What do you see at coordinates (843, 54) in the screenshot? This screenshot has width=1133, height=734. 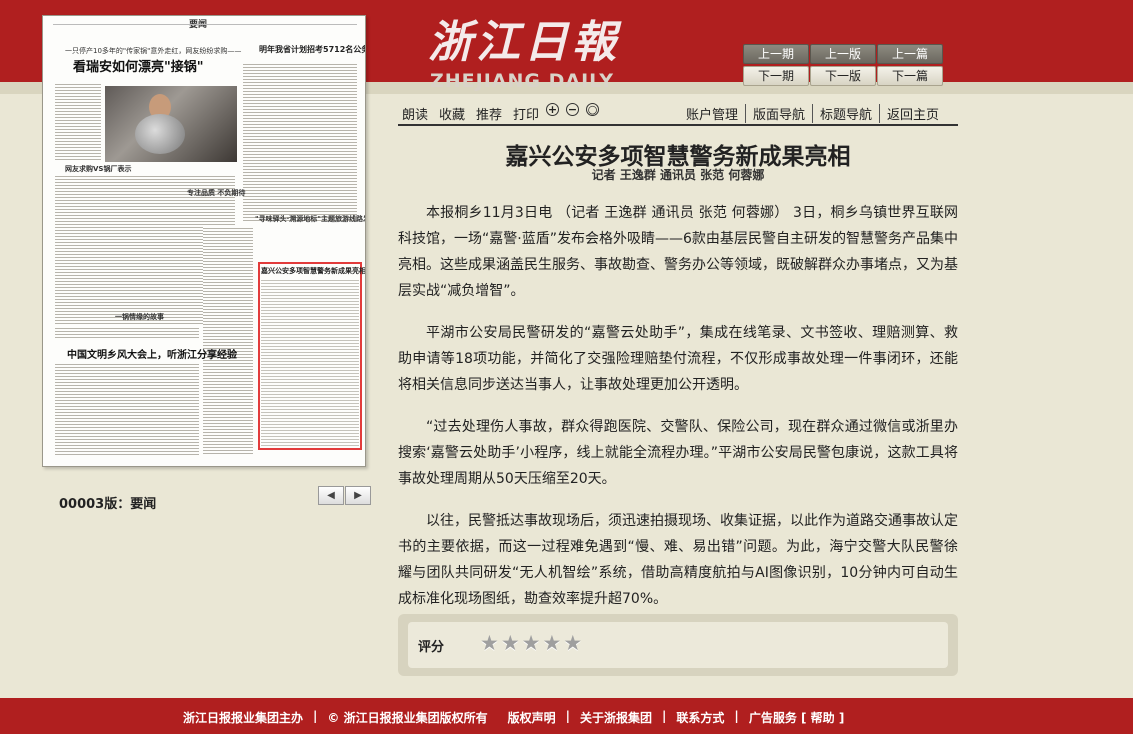 I see `prev-page-button: 上一版` at bounding box center [843, 54].